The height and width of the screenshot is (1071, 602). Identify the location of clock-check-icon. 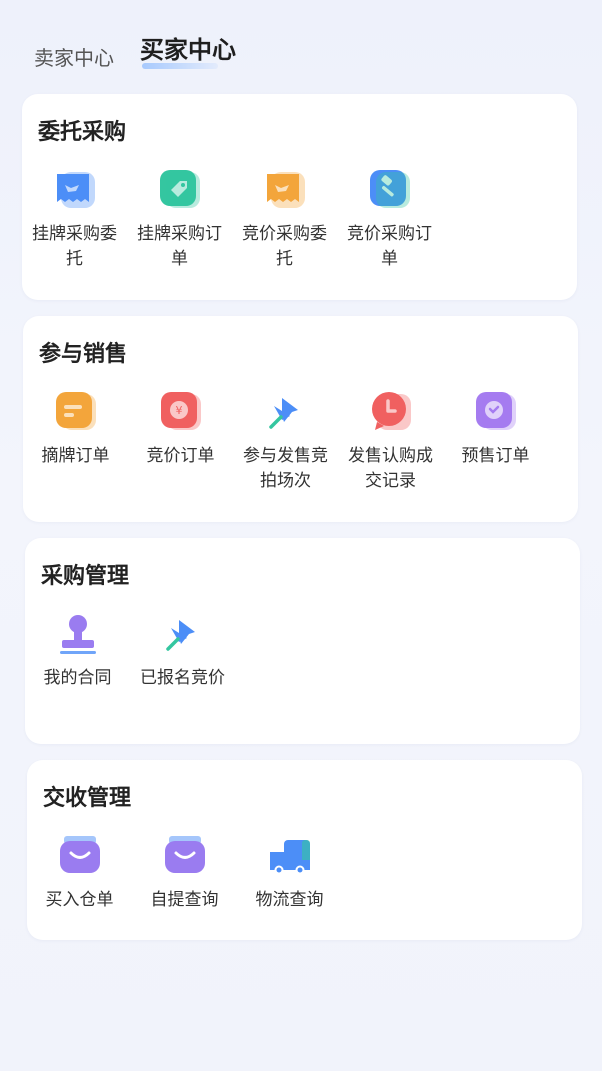
(496, 412).